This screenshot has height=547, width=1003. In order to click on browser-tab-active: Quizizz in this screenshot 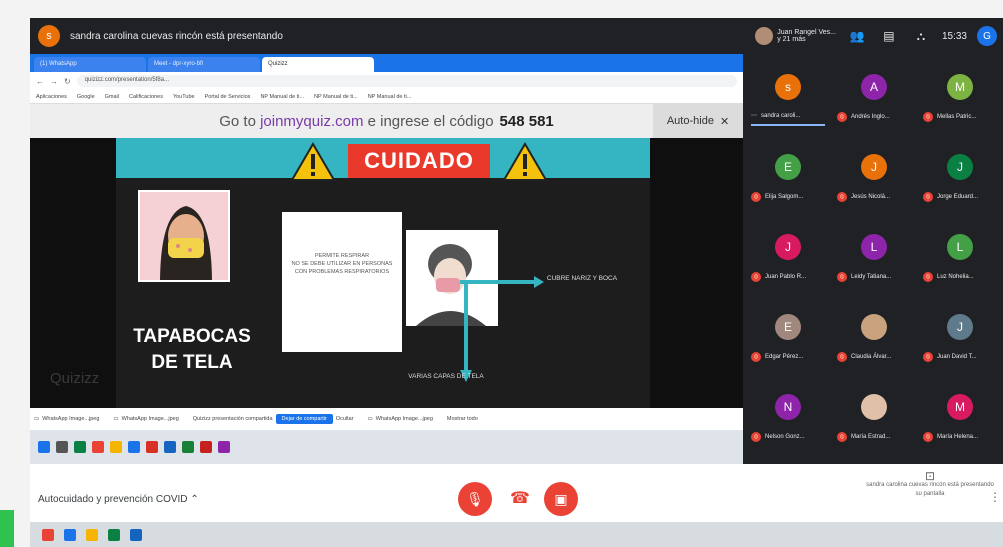, I will do `click(318, 64)`.